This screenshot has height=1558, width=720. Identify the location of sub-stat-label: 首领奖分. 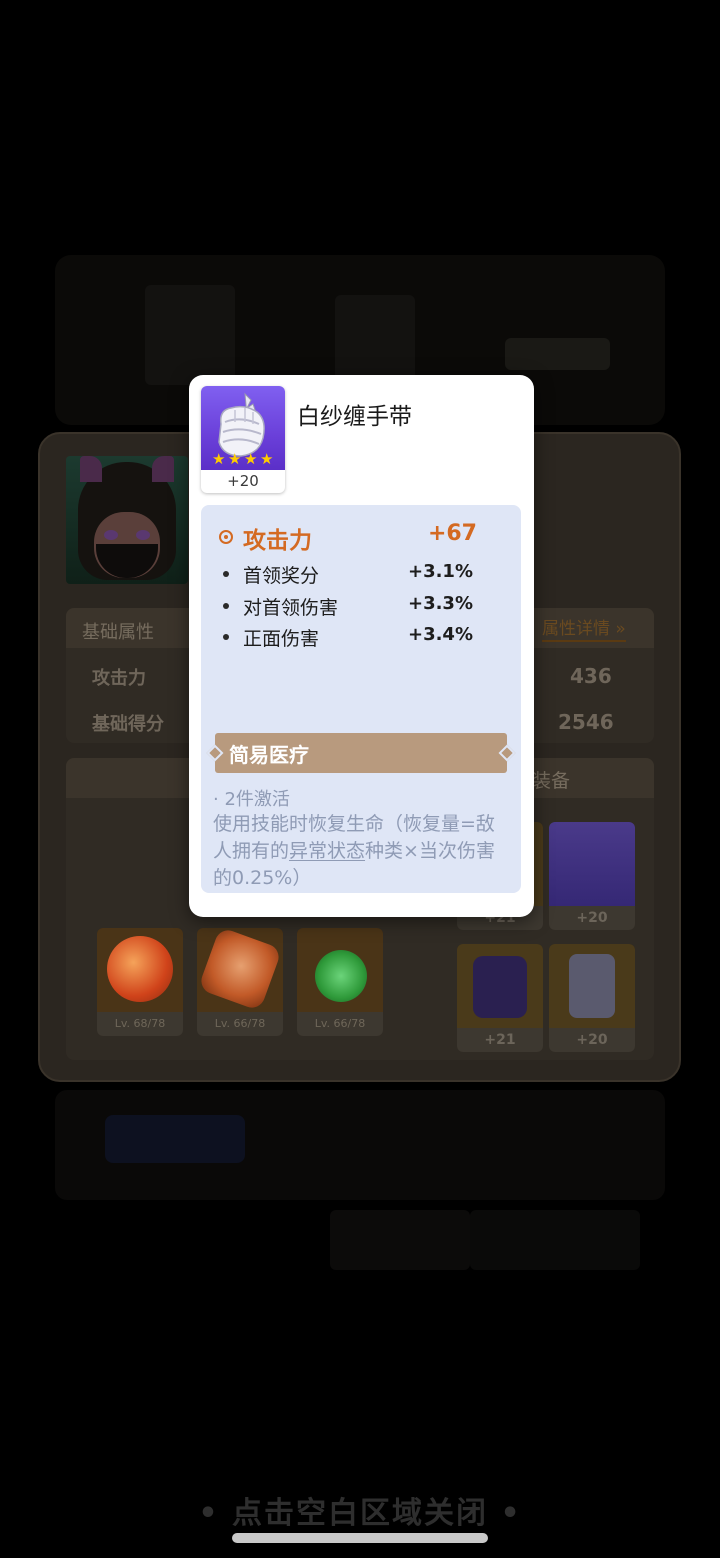
(281, 576).